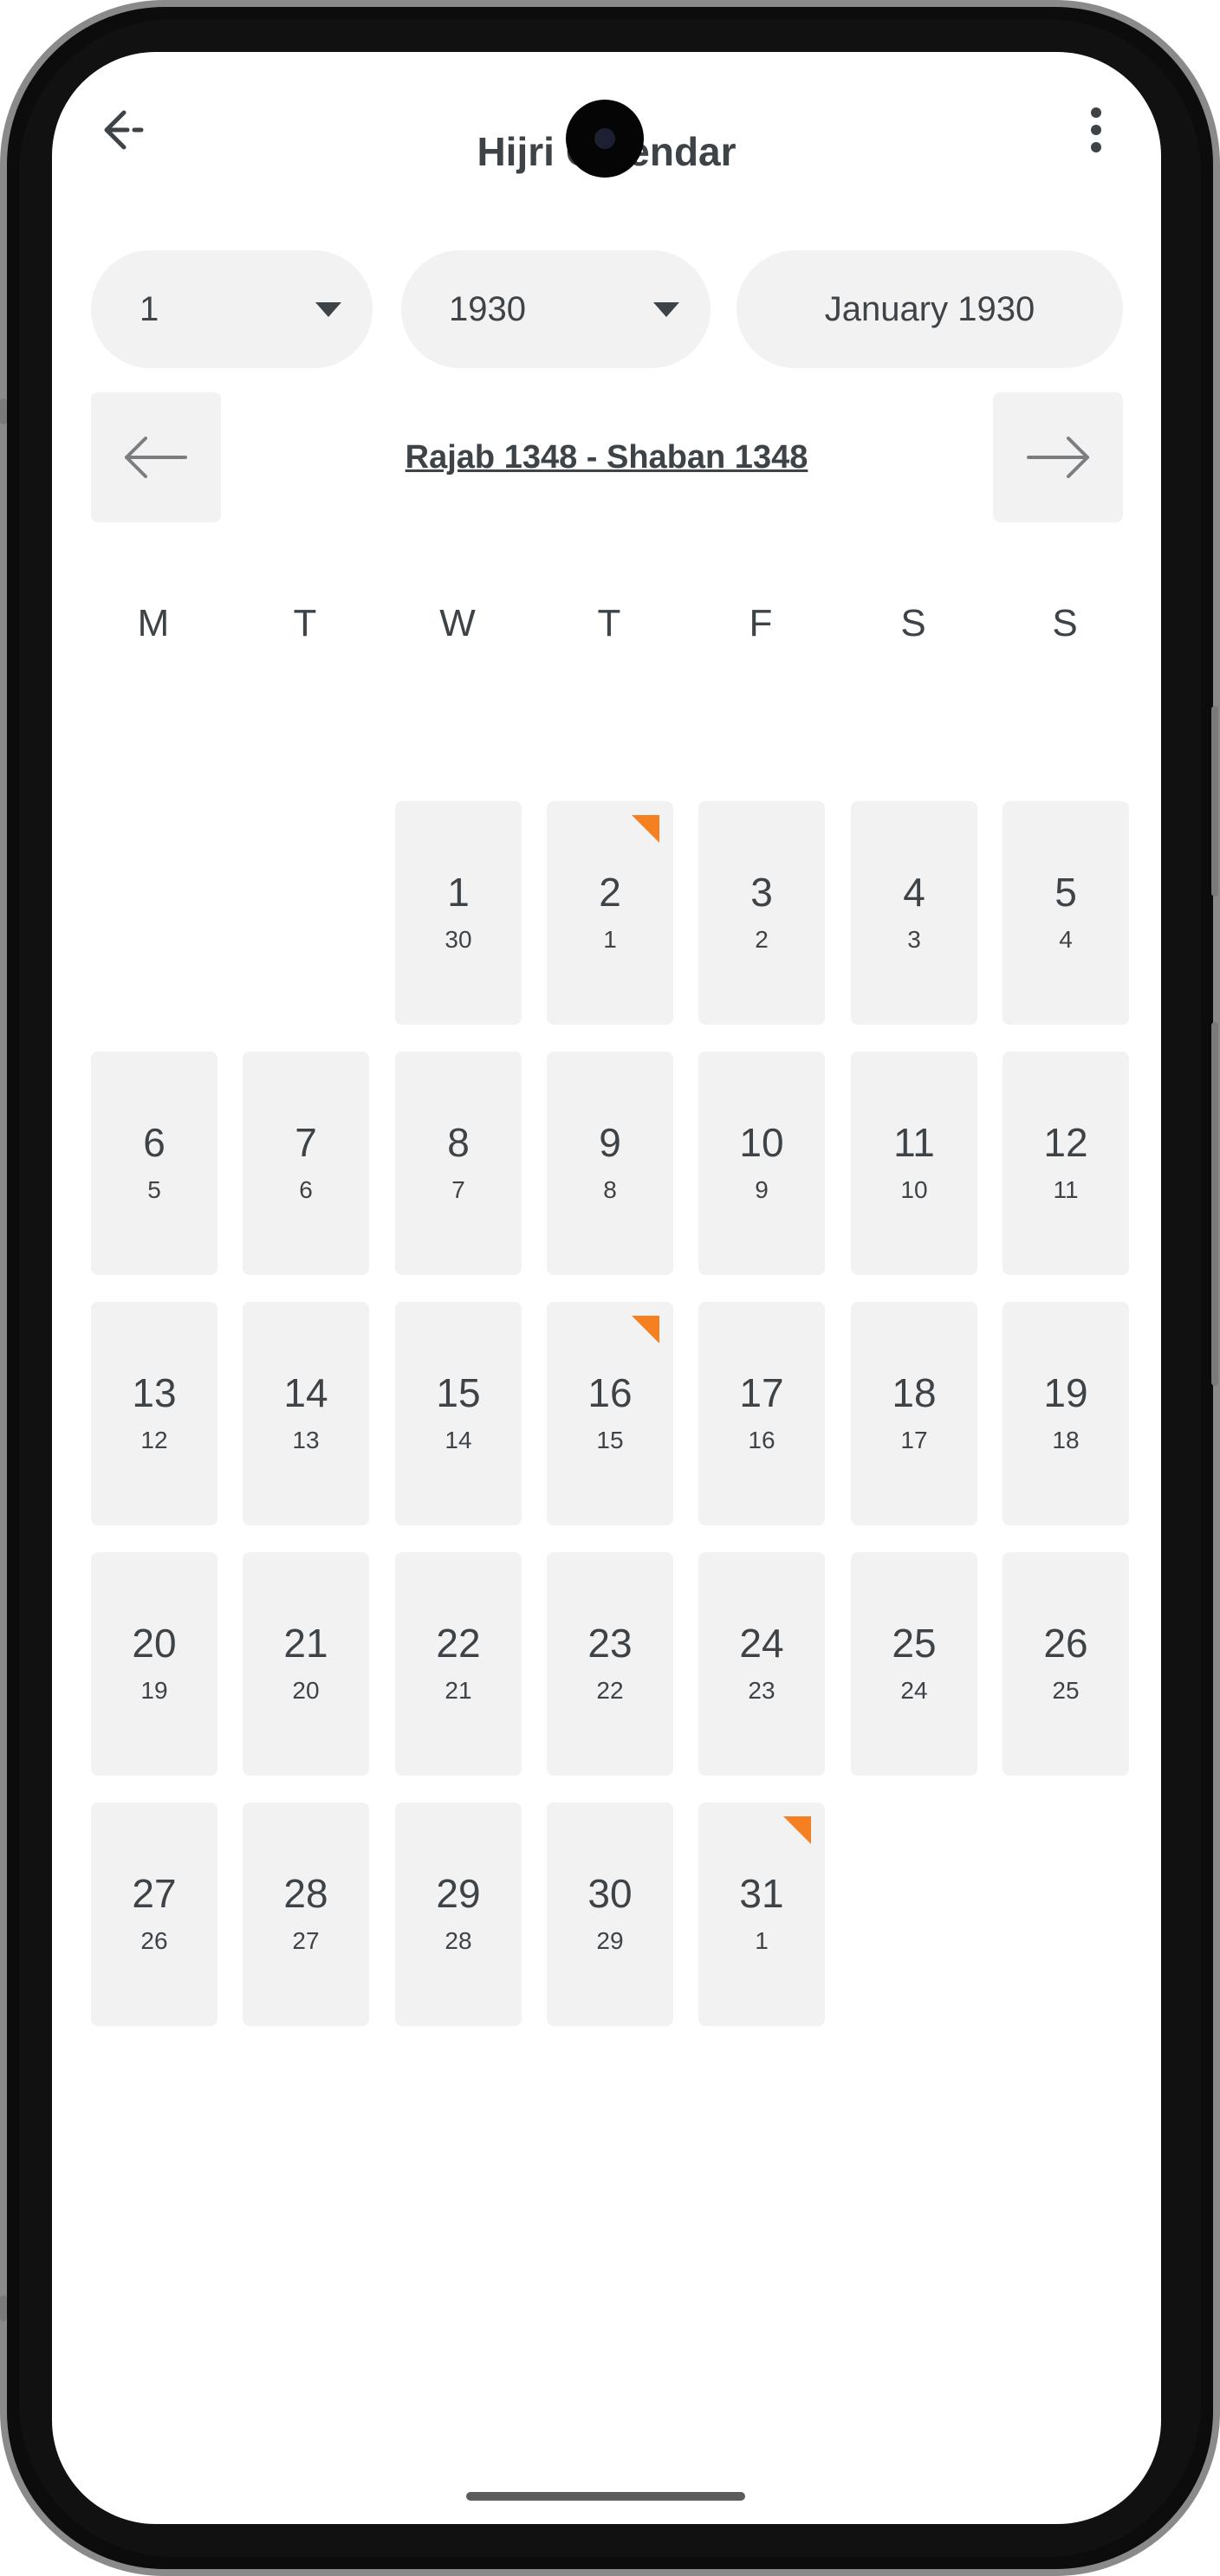  Describe the element at coordinates (915, 1643) in the screenshot. I see `gregorian-day-number: 25` at that location.